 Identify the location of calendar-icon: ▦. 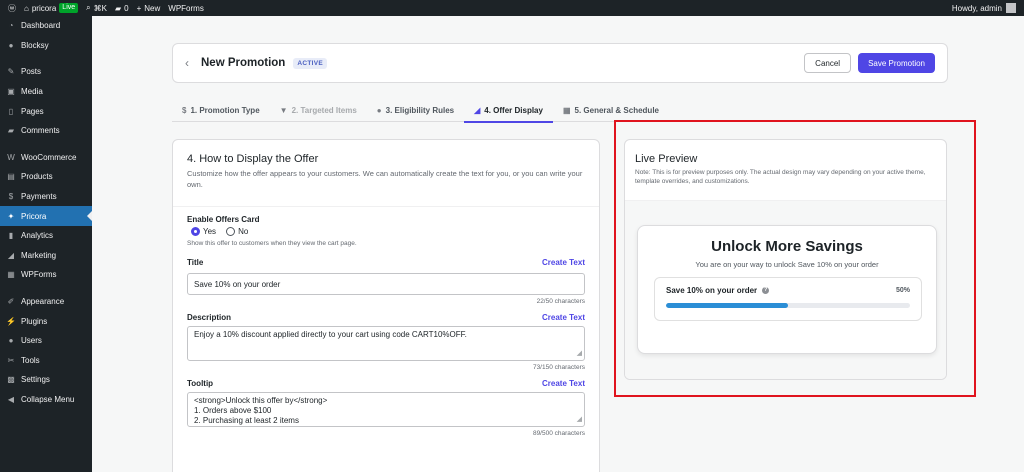
(566, 110).